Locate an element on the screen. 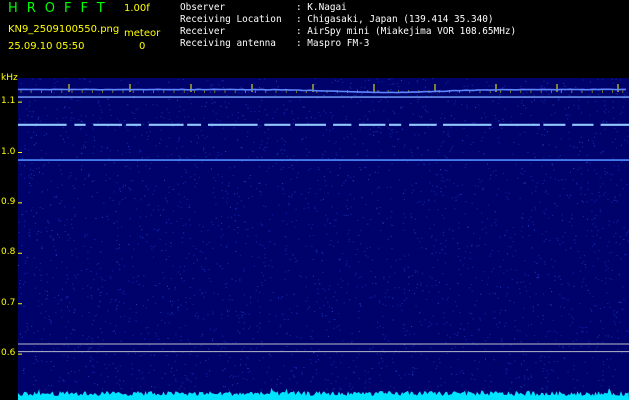 The width and height of the screenshot is (629, 400). noise-floor-band is located at coordinates (323, 393).